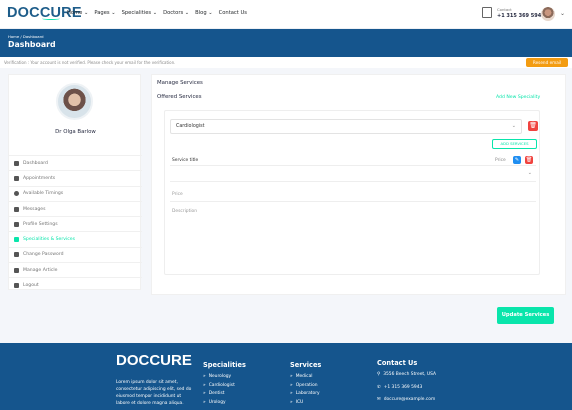 The height and width of the screenshot is (410, 572). Describe the element at coordinates (224, 365) in the screenshot. I see `footer-col-title: Specialities` at that location.